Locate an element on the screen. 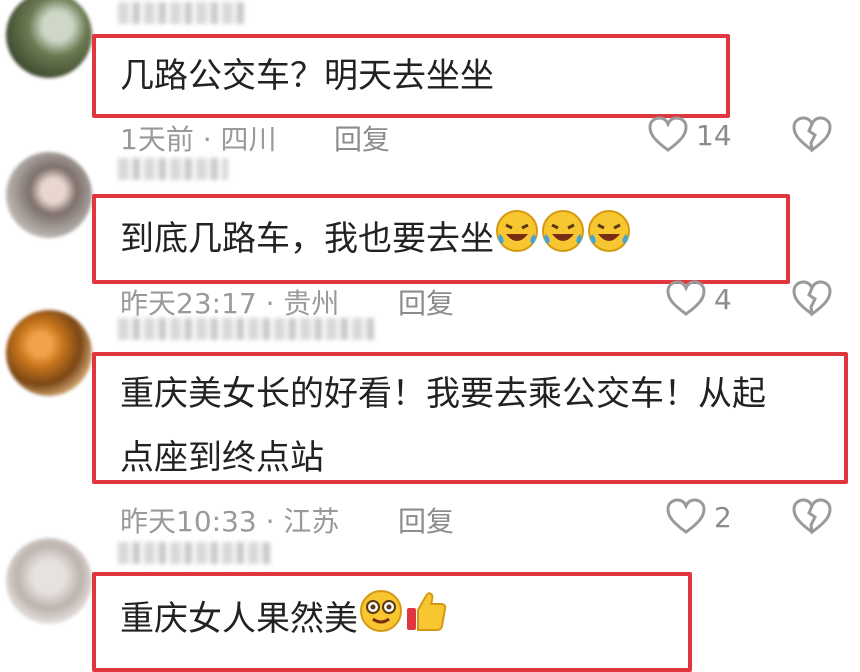 The height and width of the screenshot is (672, 860). comment-text: 到底几路车，我也要去坐 is located at coordinates (376, 240).